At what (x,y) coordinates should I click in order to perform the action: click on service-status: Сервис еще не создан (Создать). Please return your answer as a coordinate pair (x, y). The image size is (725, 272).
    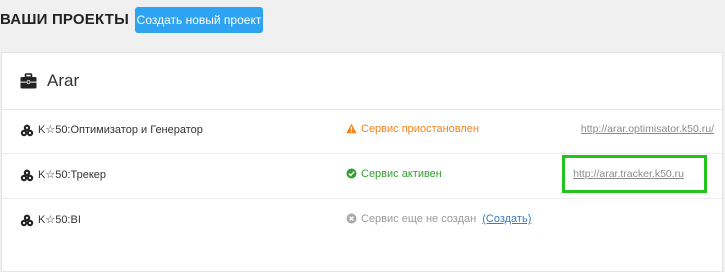
    Looking at the image, I should click on (438, 219).